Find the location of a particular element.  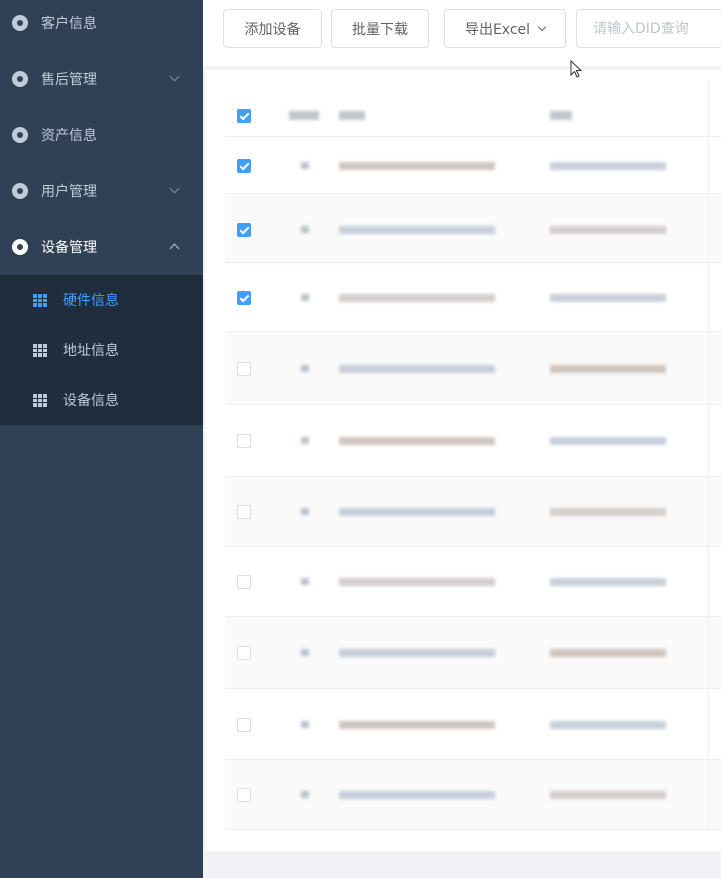

submenu-label: 地址信息 is located at coordinates (91, 351).